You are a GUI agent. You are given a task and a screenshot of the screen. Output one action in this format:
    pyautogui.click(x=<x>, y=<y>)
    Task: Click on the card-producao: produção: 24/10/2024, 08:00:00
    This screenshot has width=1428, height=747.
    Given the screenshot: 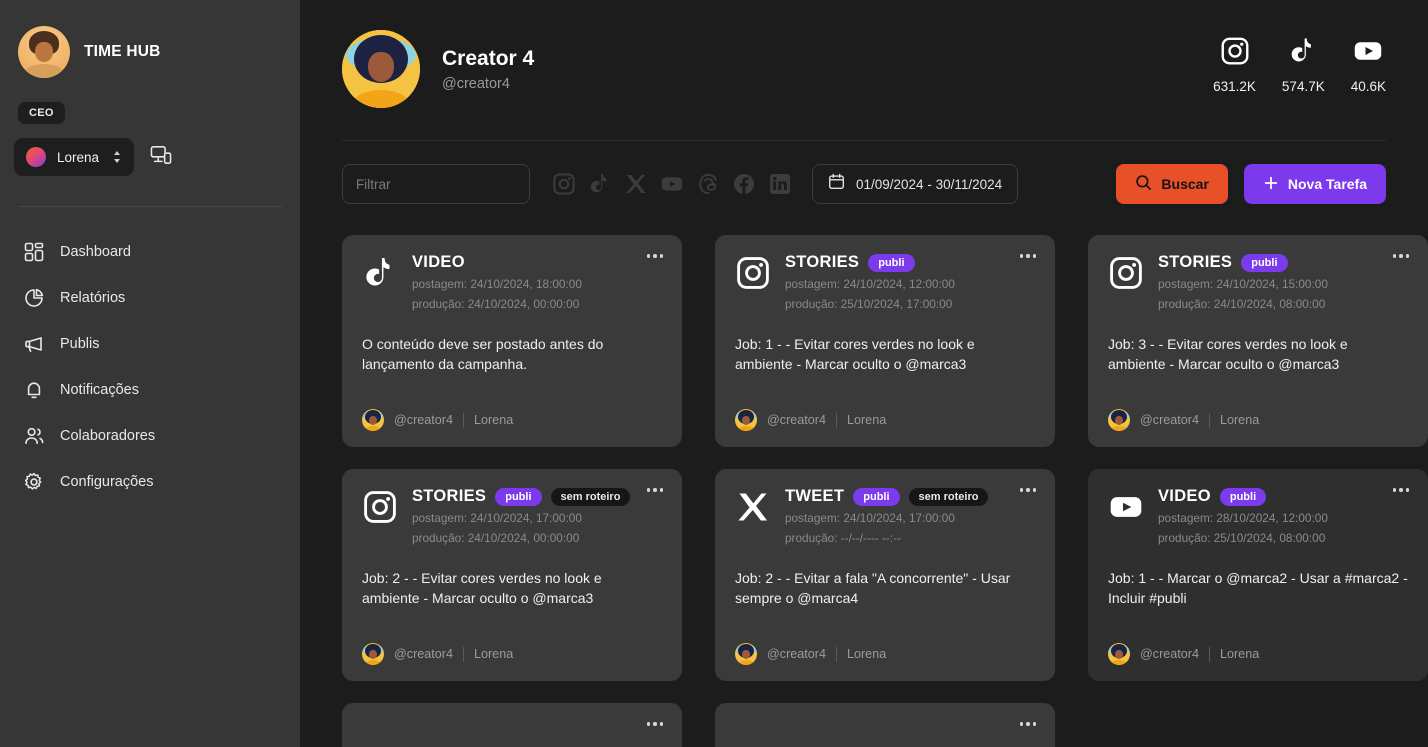 What is the action you would take?
    pyautogui.click(x=1242, y=304)
    